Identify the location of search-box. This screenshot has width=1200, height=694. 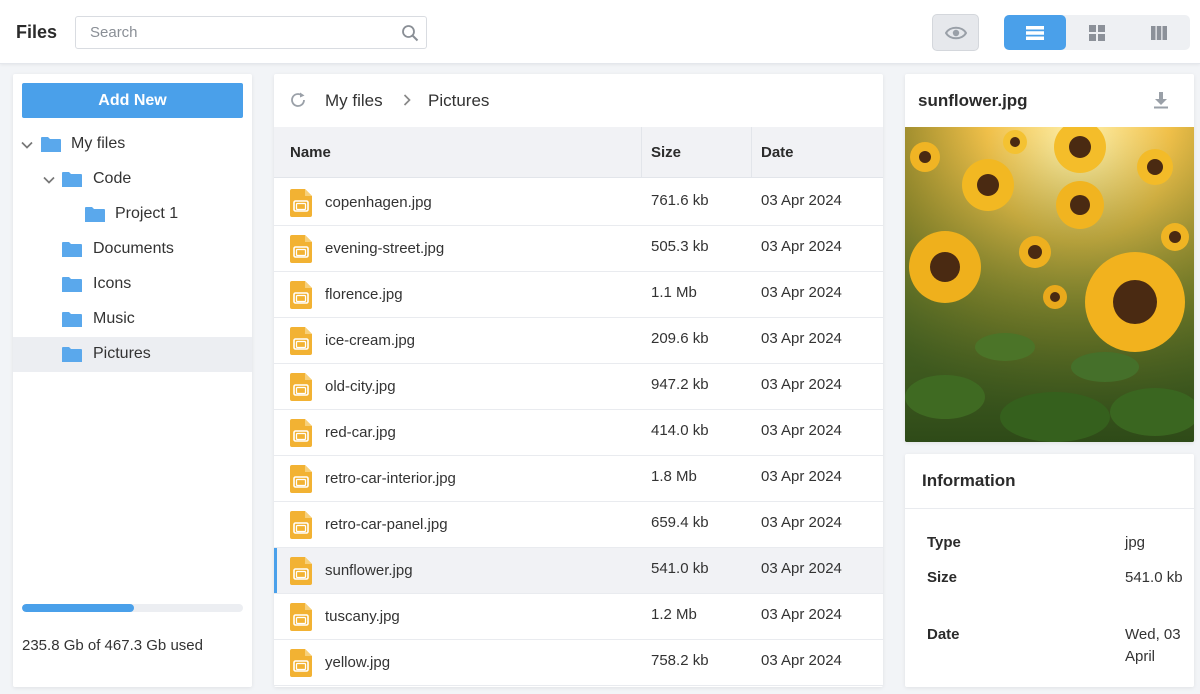
(251, 32).